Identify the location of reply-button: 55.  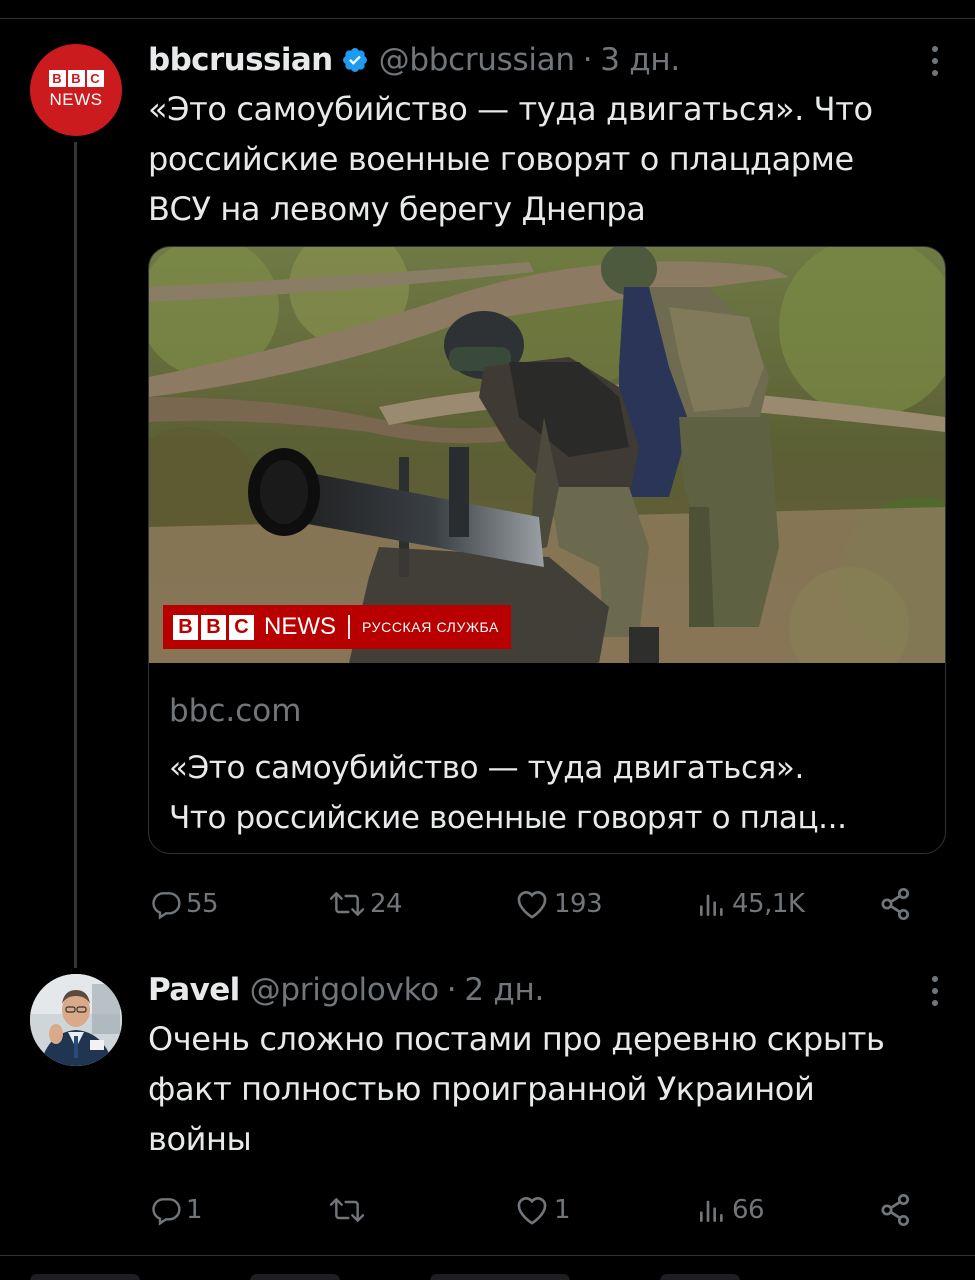
(184, 904).